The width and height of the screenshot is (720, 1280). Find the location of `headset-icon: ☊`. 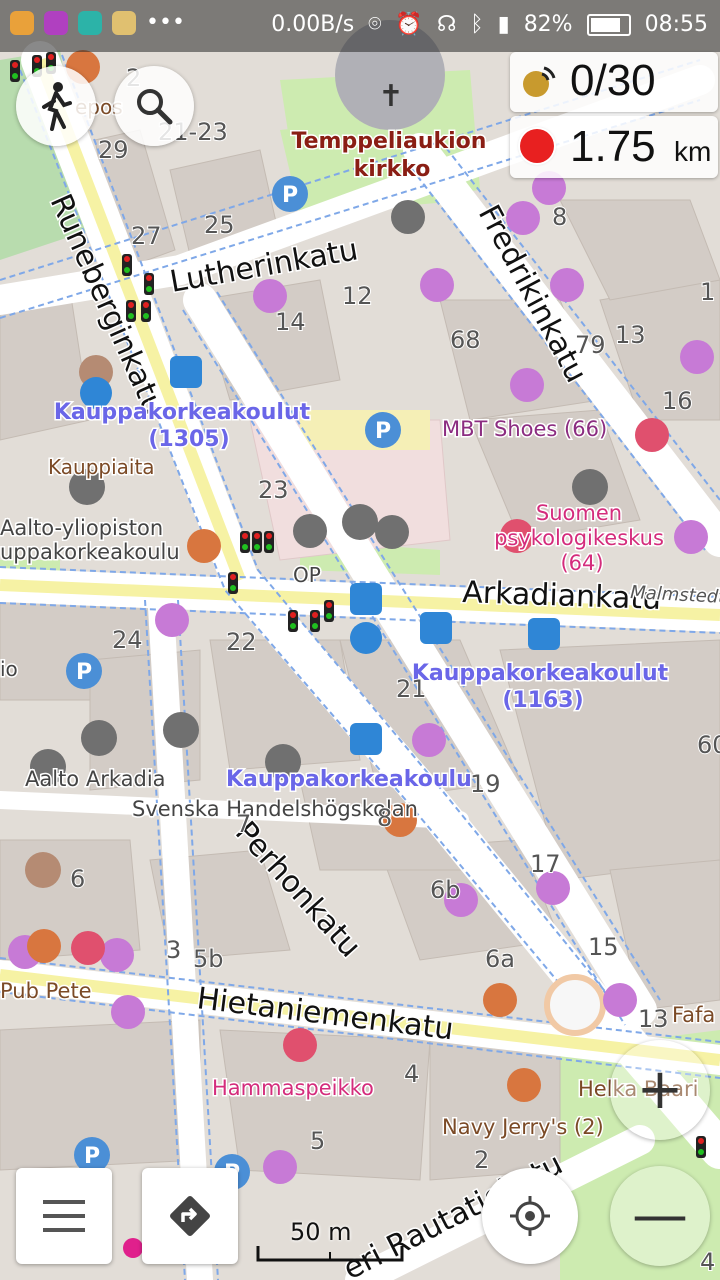

headset-icon: ☊ is located at coordinates (446, 24).